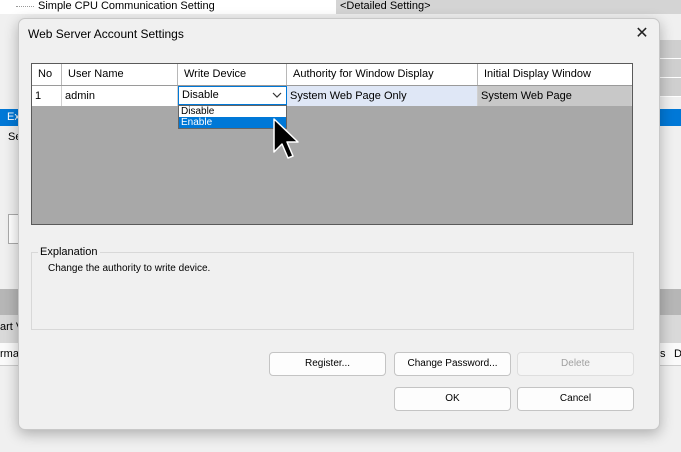  Describe the element at coordinates (382, 96) in the screenshot. I see `cell-authority: System Web Page Only` at that location.